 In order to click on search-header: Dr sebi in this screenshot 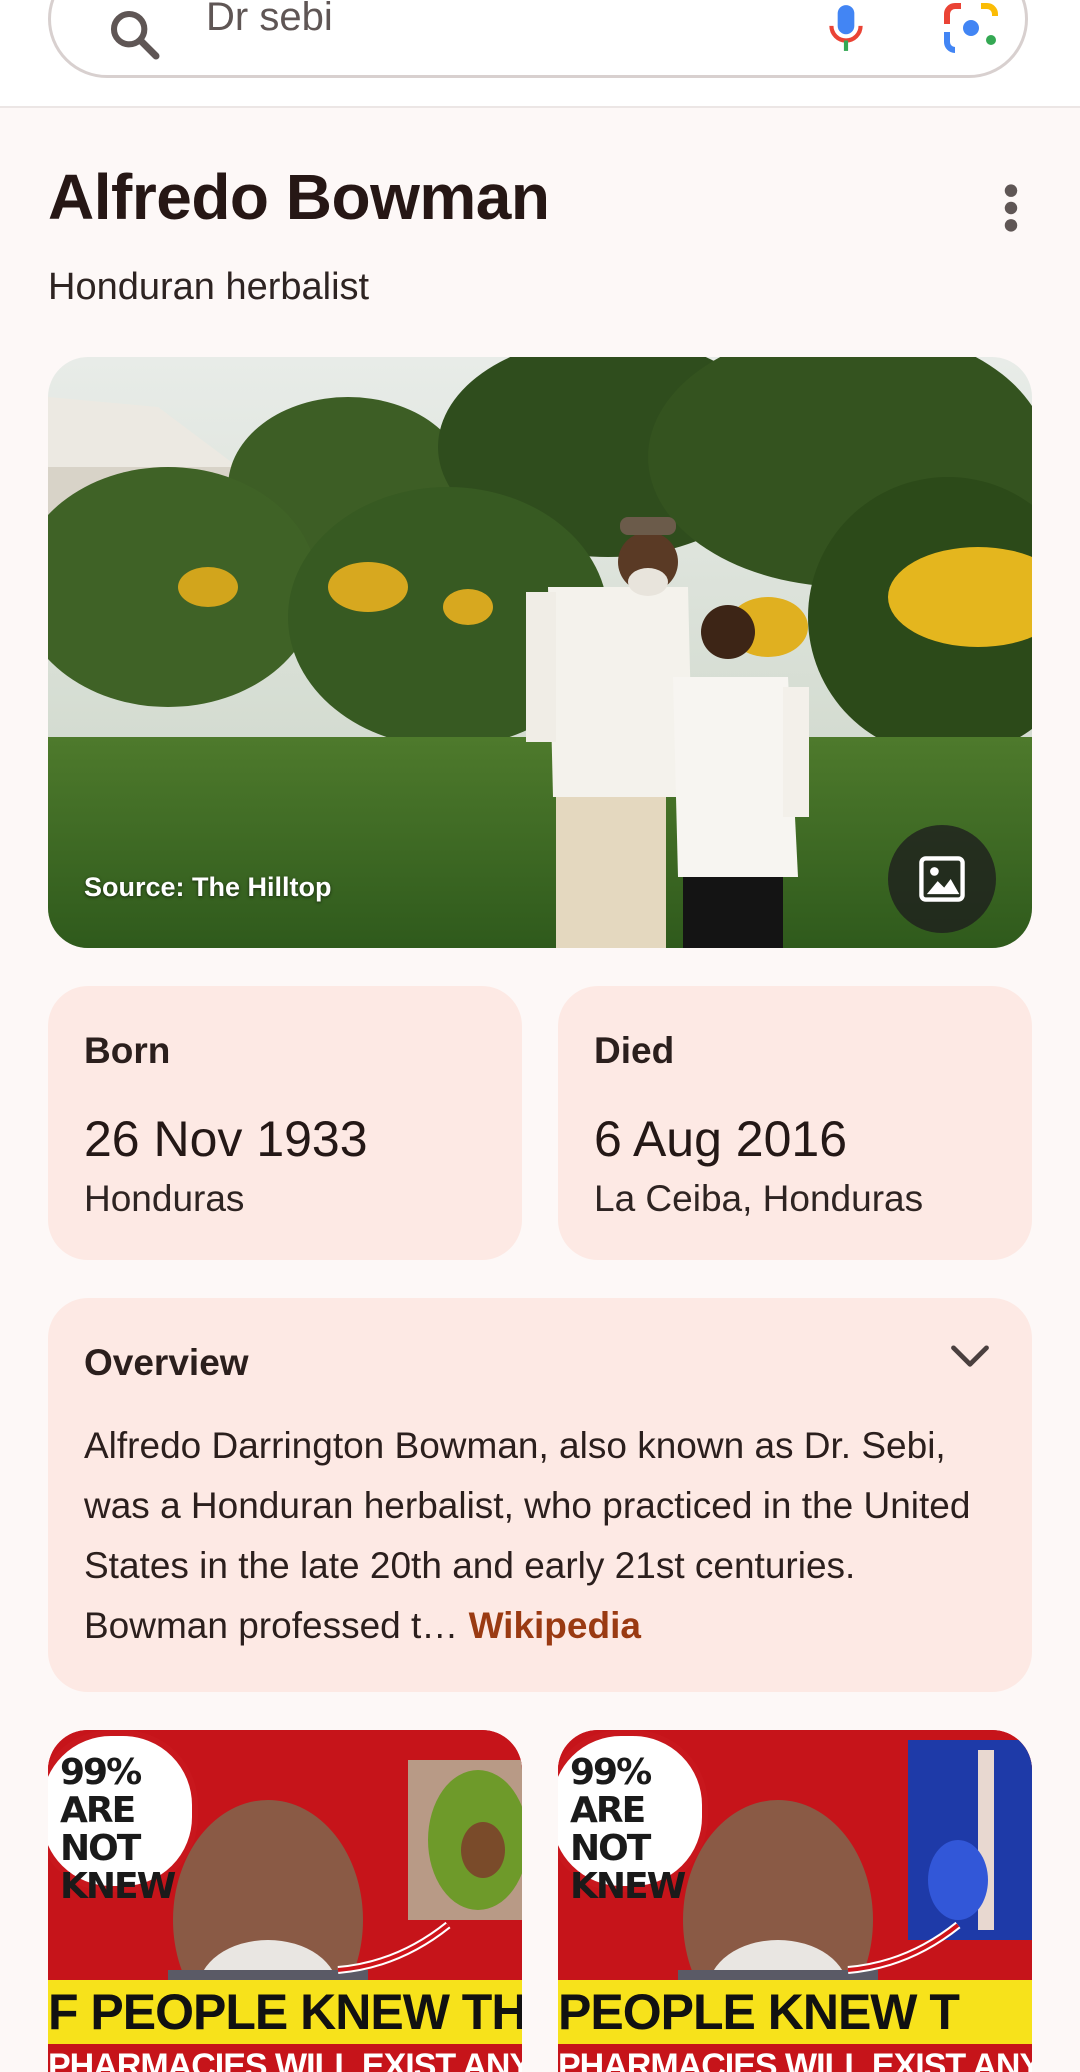, I will do `click(540, 54)`.